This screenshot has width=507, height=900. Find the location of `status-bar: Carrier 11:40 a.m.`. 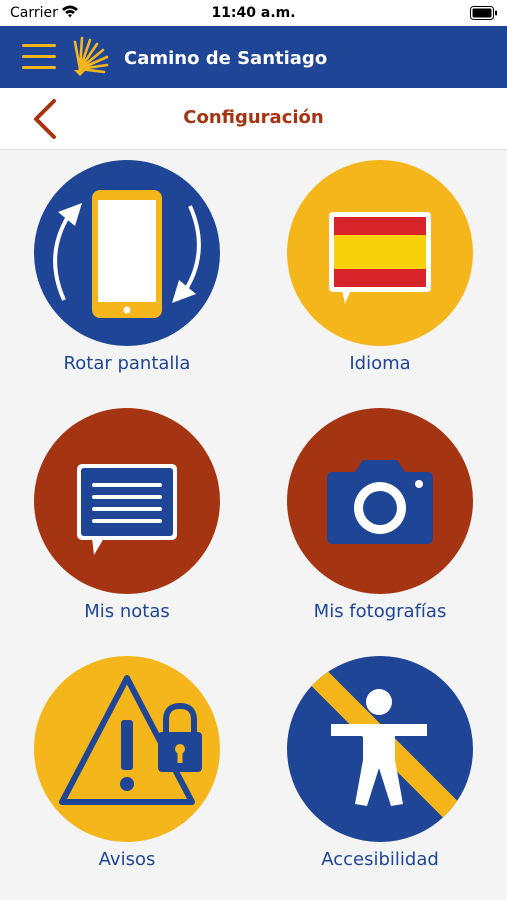

status-bar: Carrier 11:40 a.m. is located at coordinates (253, 13).